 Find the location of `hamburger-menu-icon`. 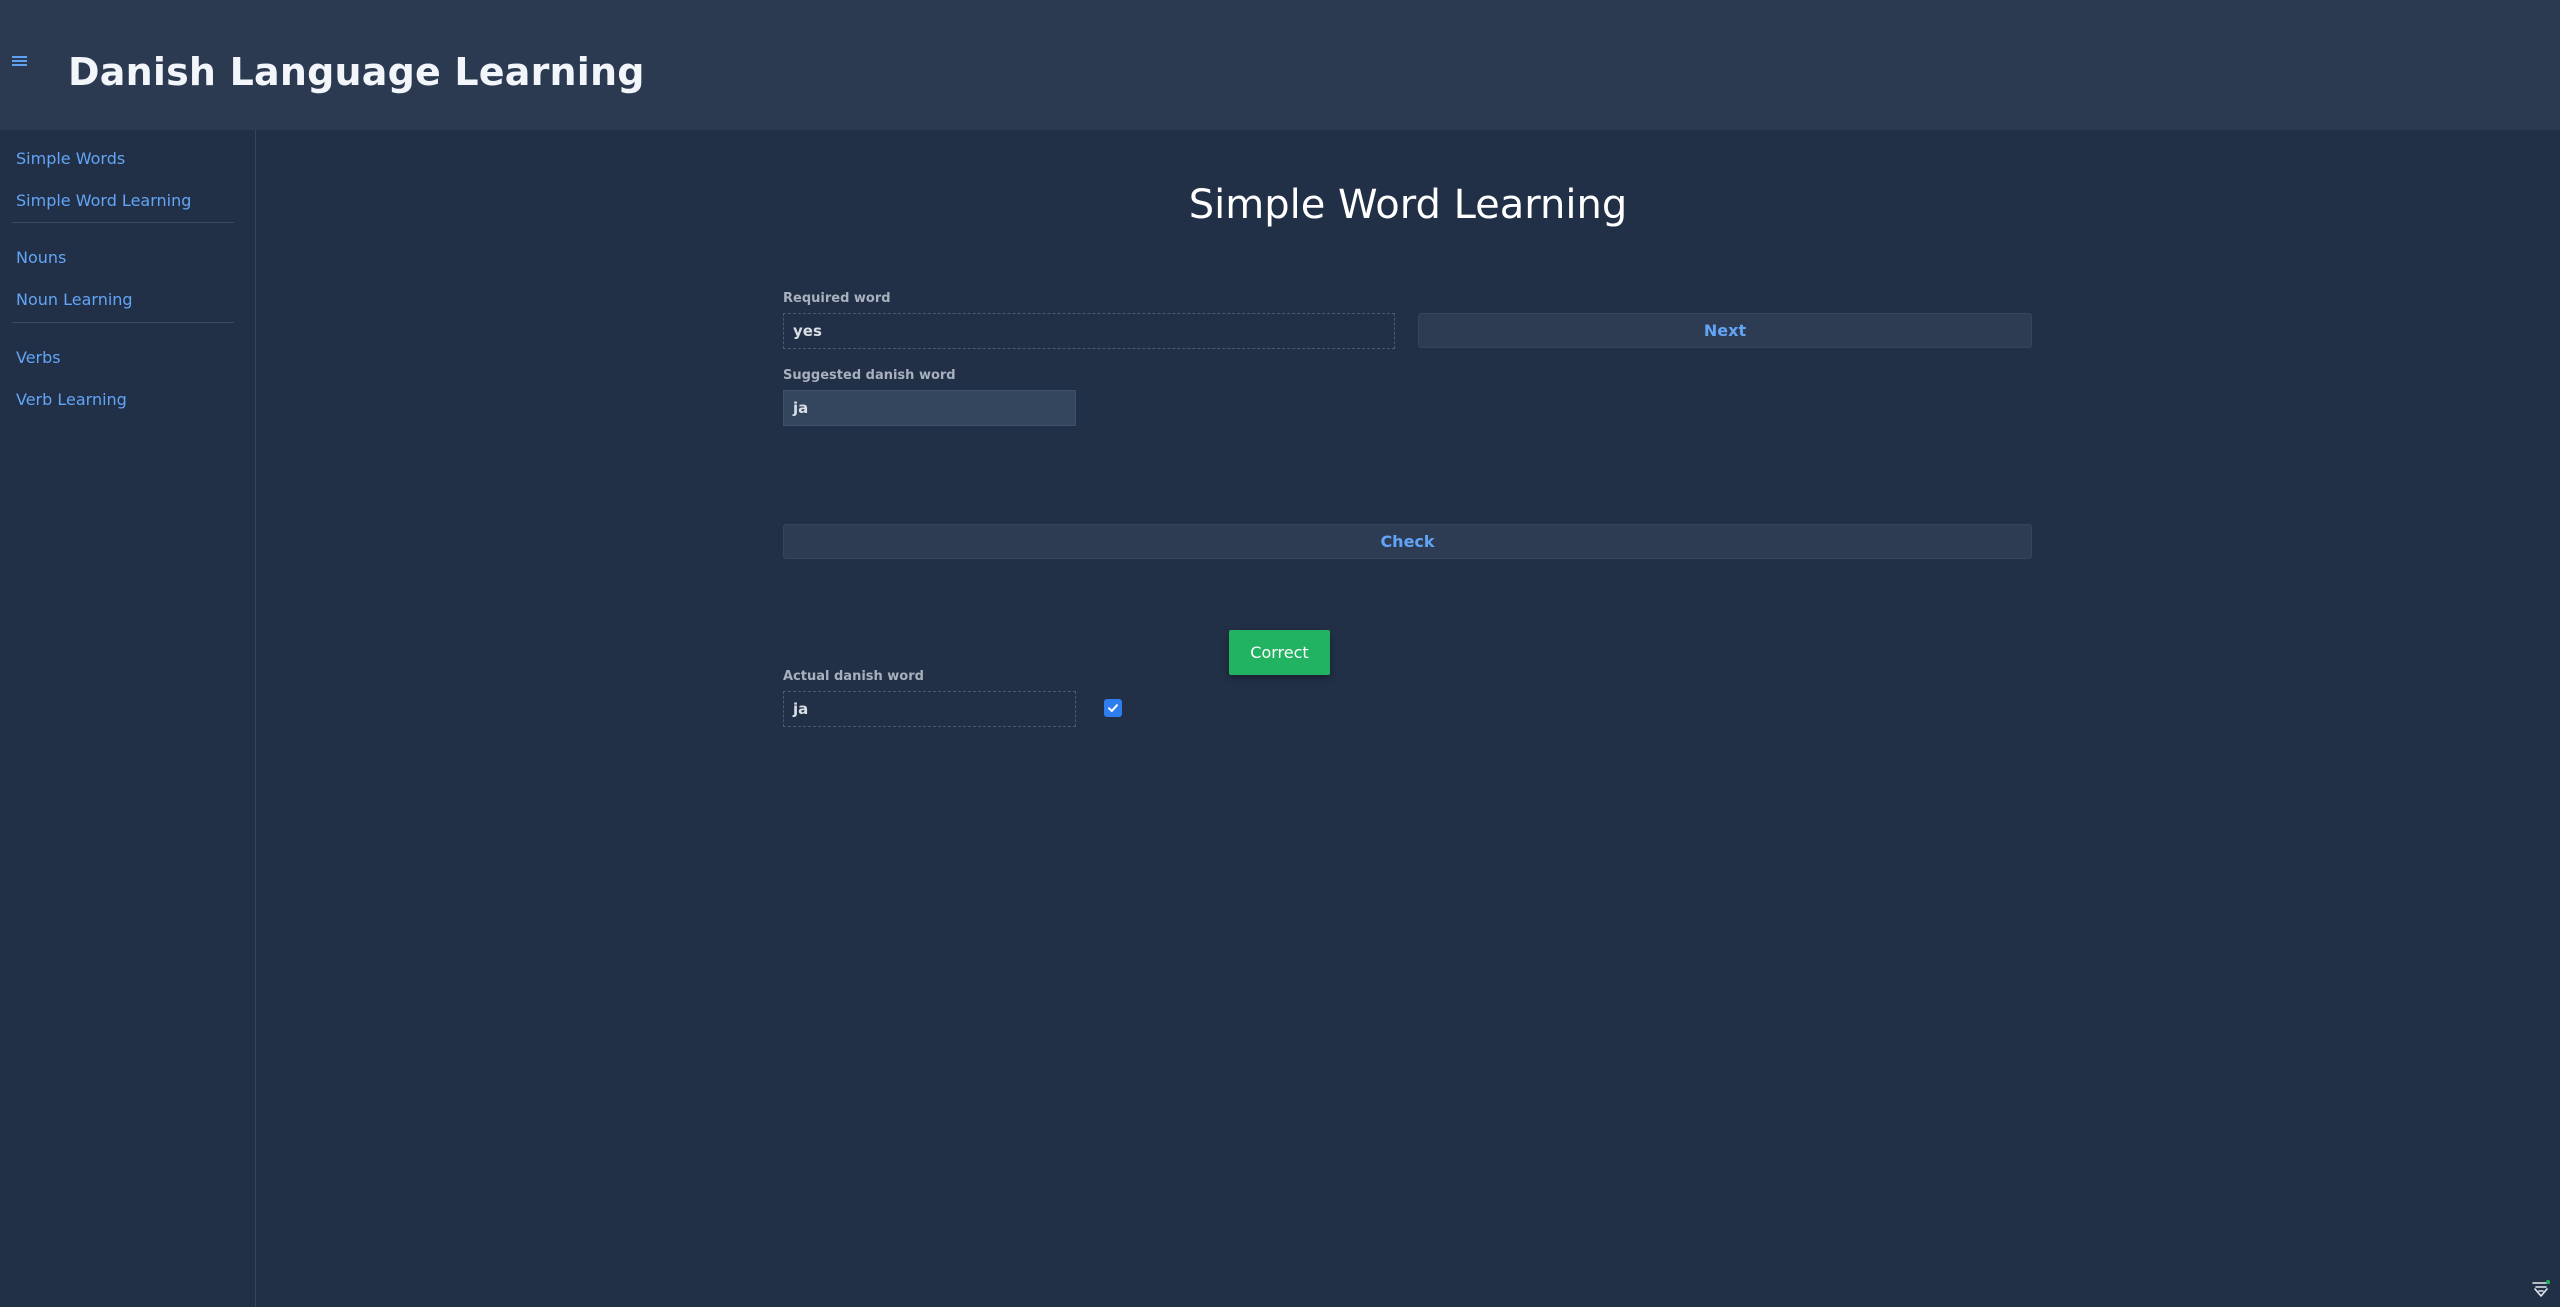

hamburger-menu-icon is located at coordinates (22, 64).